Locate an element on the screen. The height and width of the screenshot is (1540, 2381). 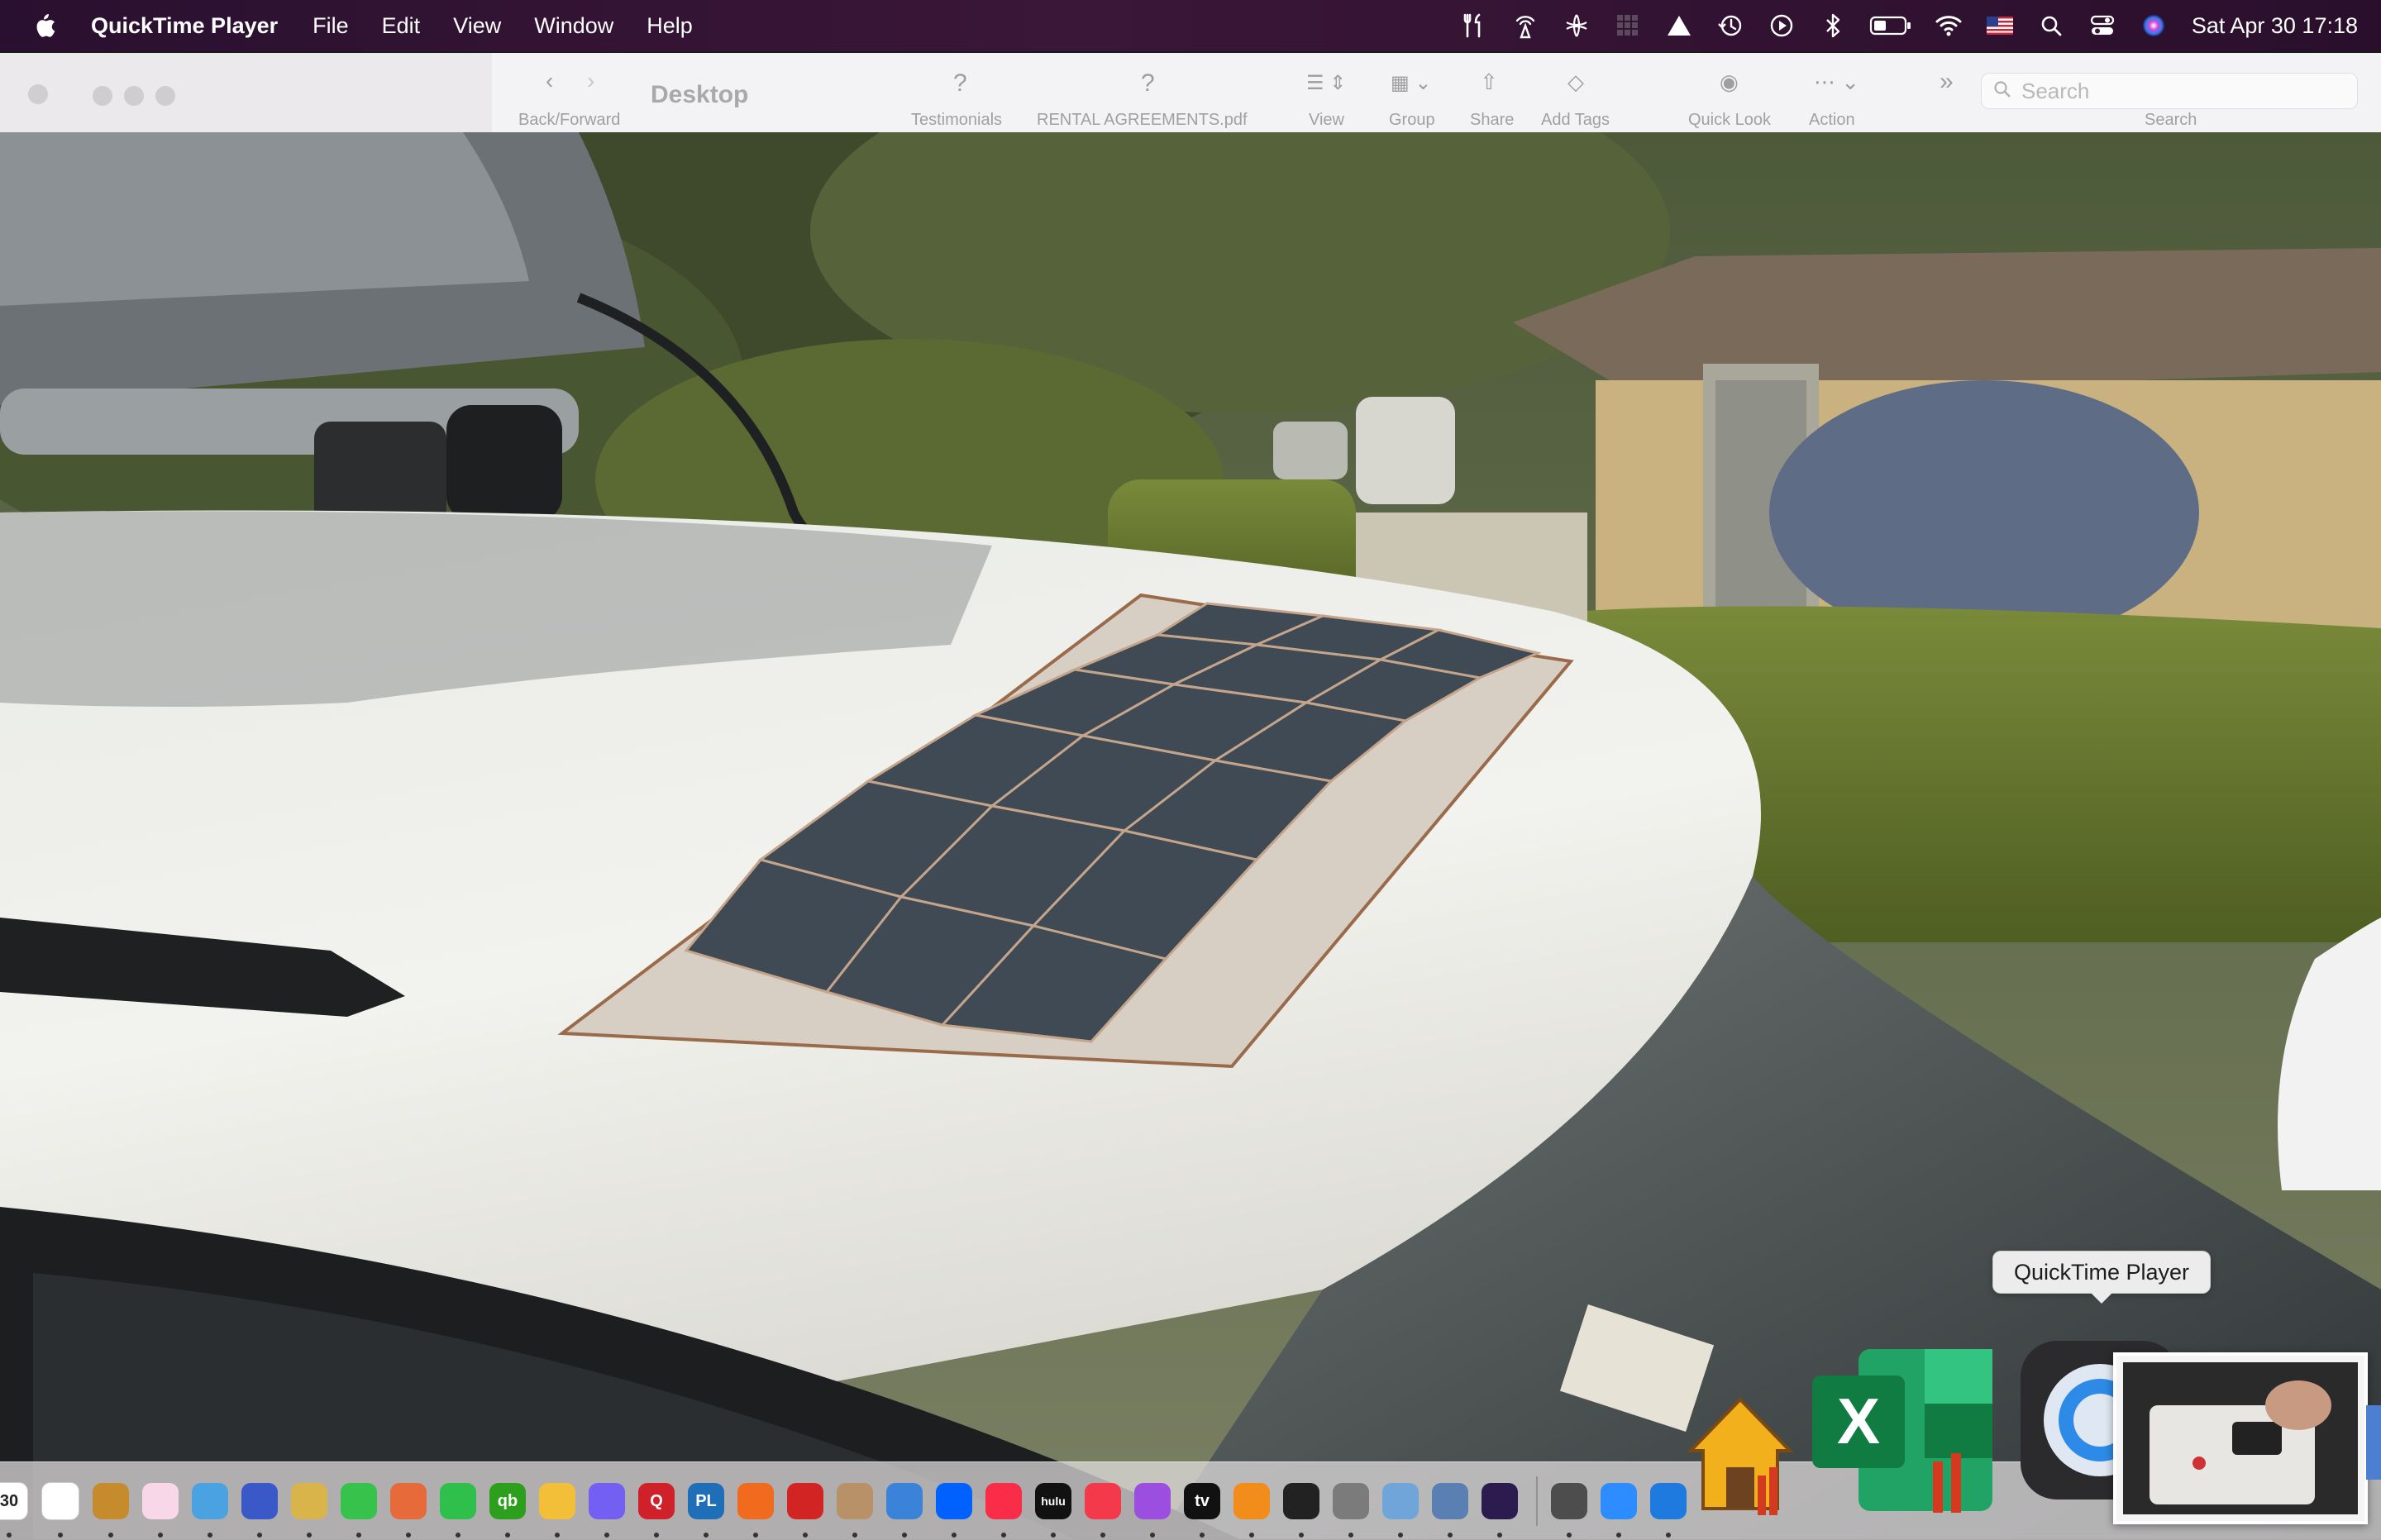
file-menu: File is located at coordinates (331, 26).